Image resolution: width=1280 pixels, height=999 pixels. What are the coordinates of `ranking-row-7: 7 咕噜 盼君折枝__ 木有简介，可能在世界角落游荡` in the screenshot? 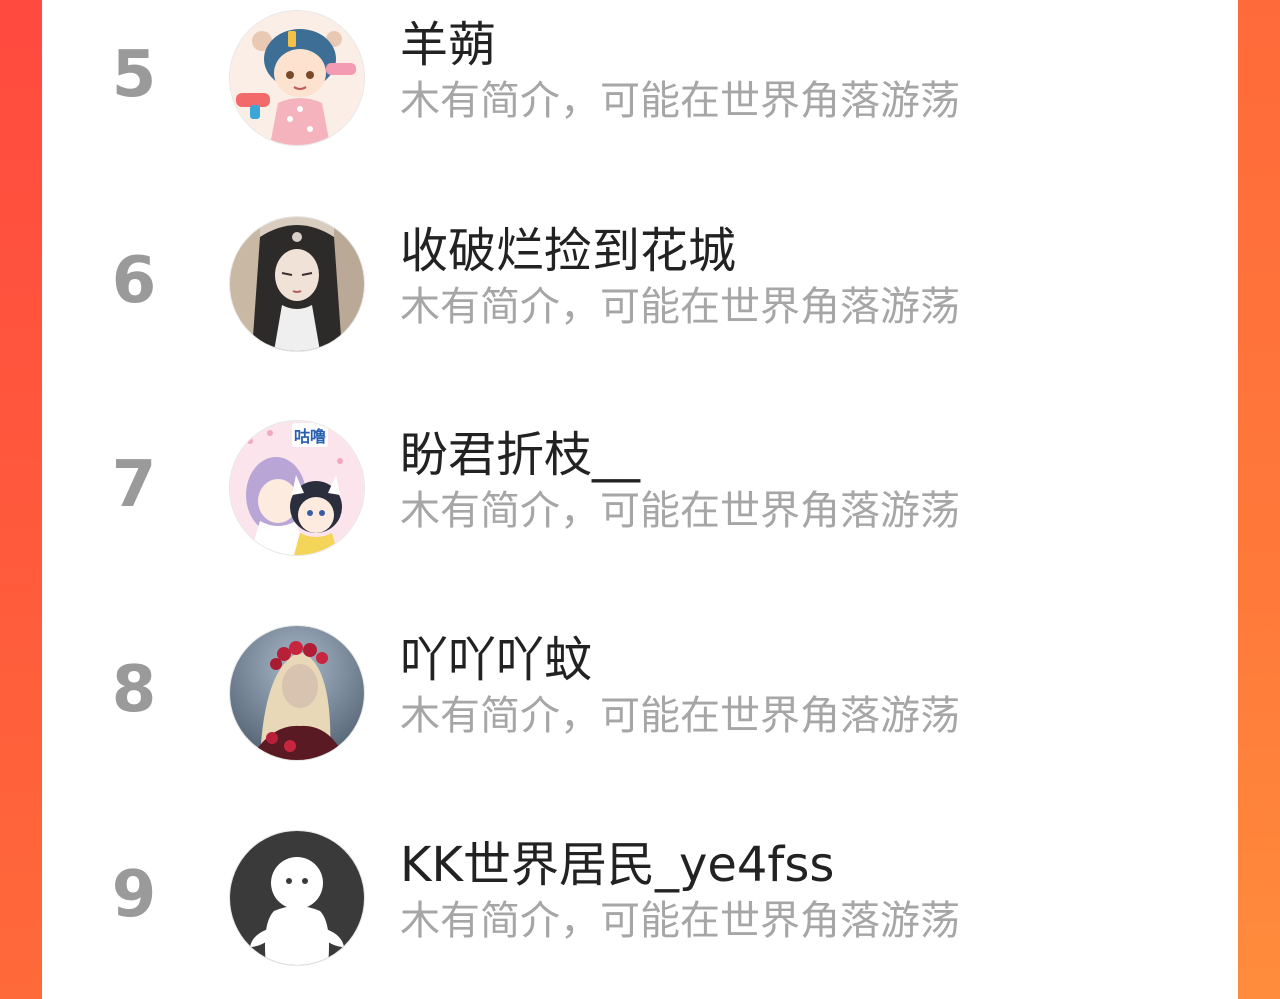 It's located at (640, 485).